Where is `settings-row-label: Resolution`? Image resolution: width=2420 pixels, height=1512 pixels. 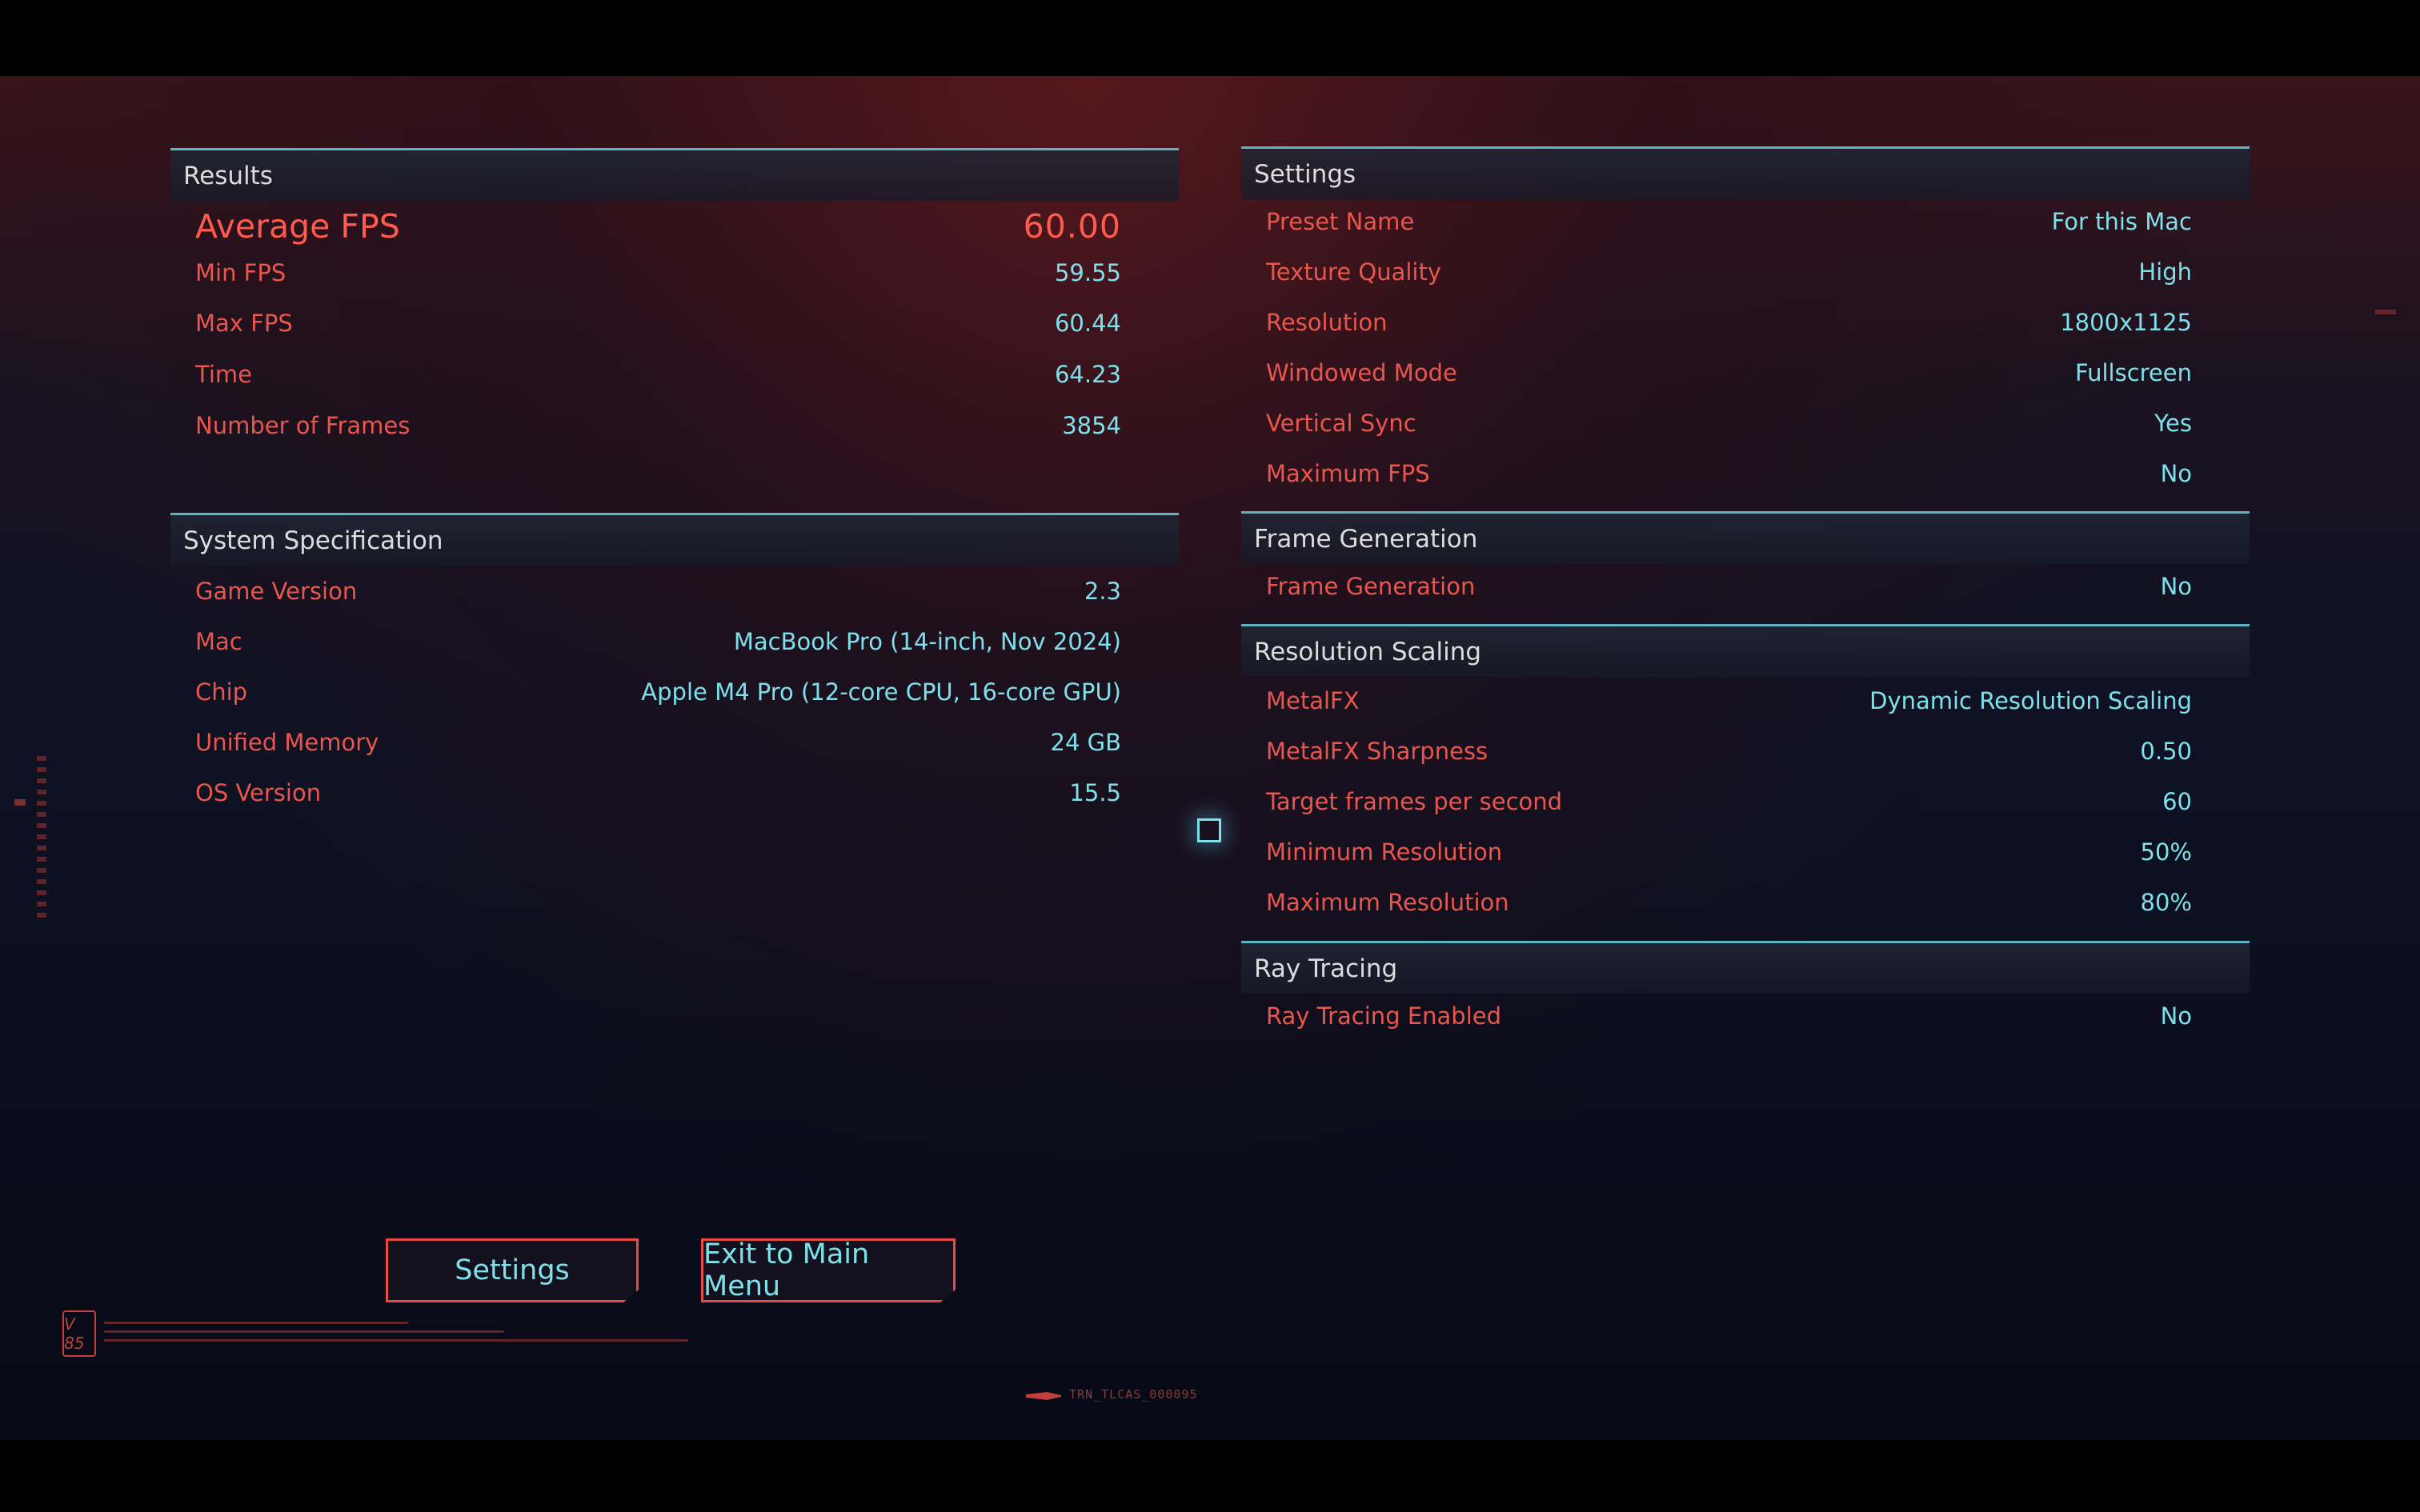
settings-row-label: Resolution is located at coordinates (1327, 322).